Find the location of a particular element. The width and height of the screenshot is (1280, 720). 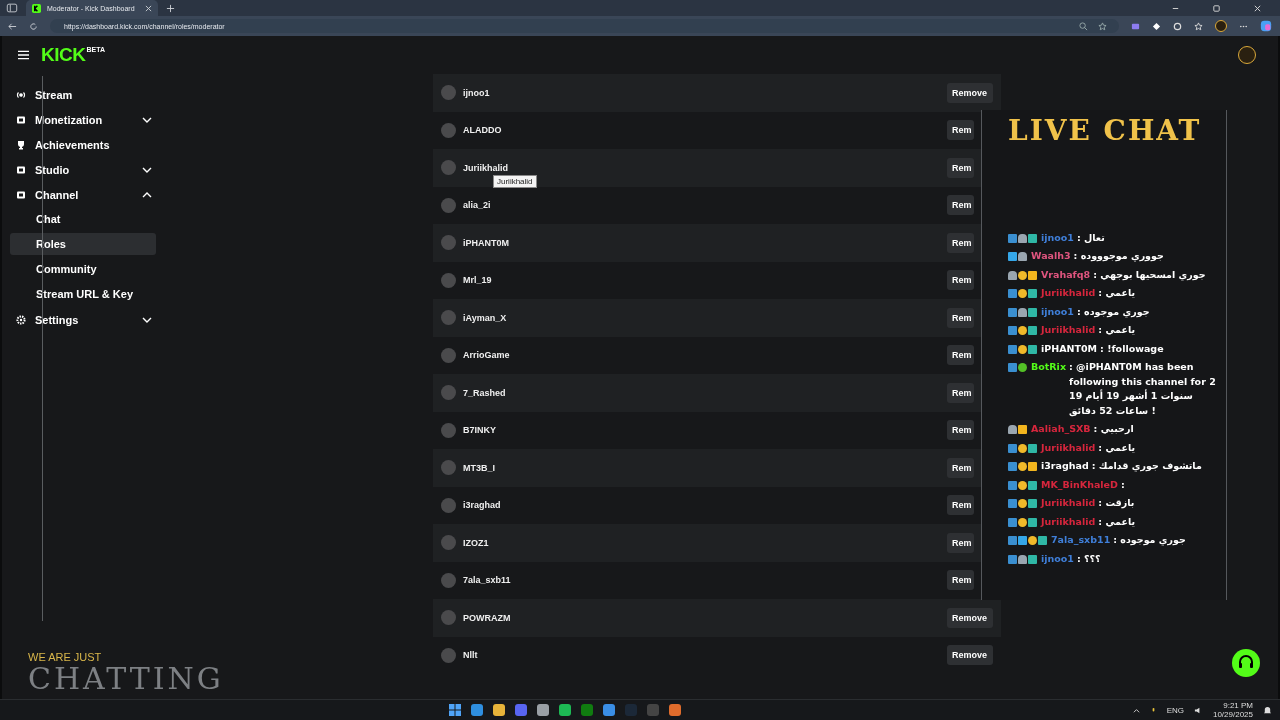

copilot-icon is located at coordinates (1266, 26).